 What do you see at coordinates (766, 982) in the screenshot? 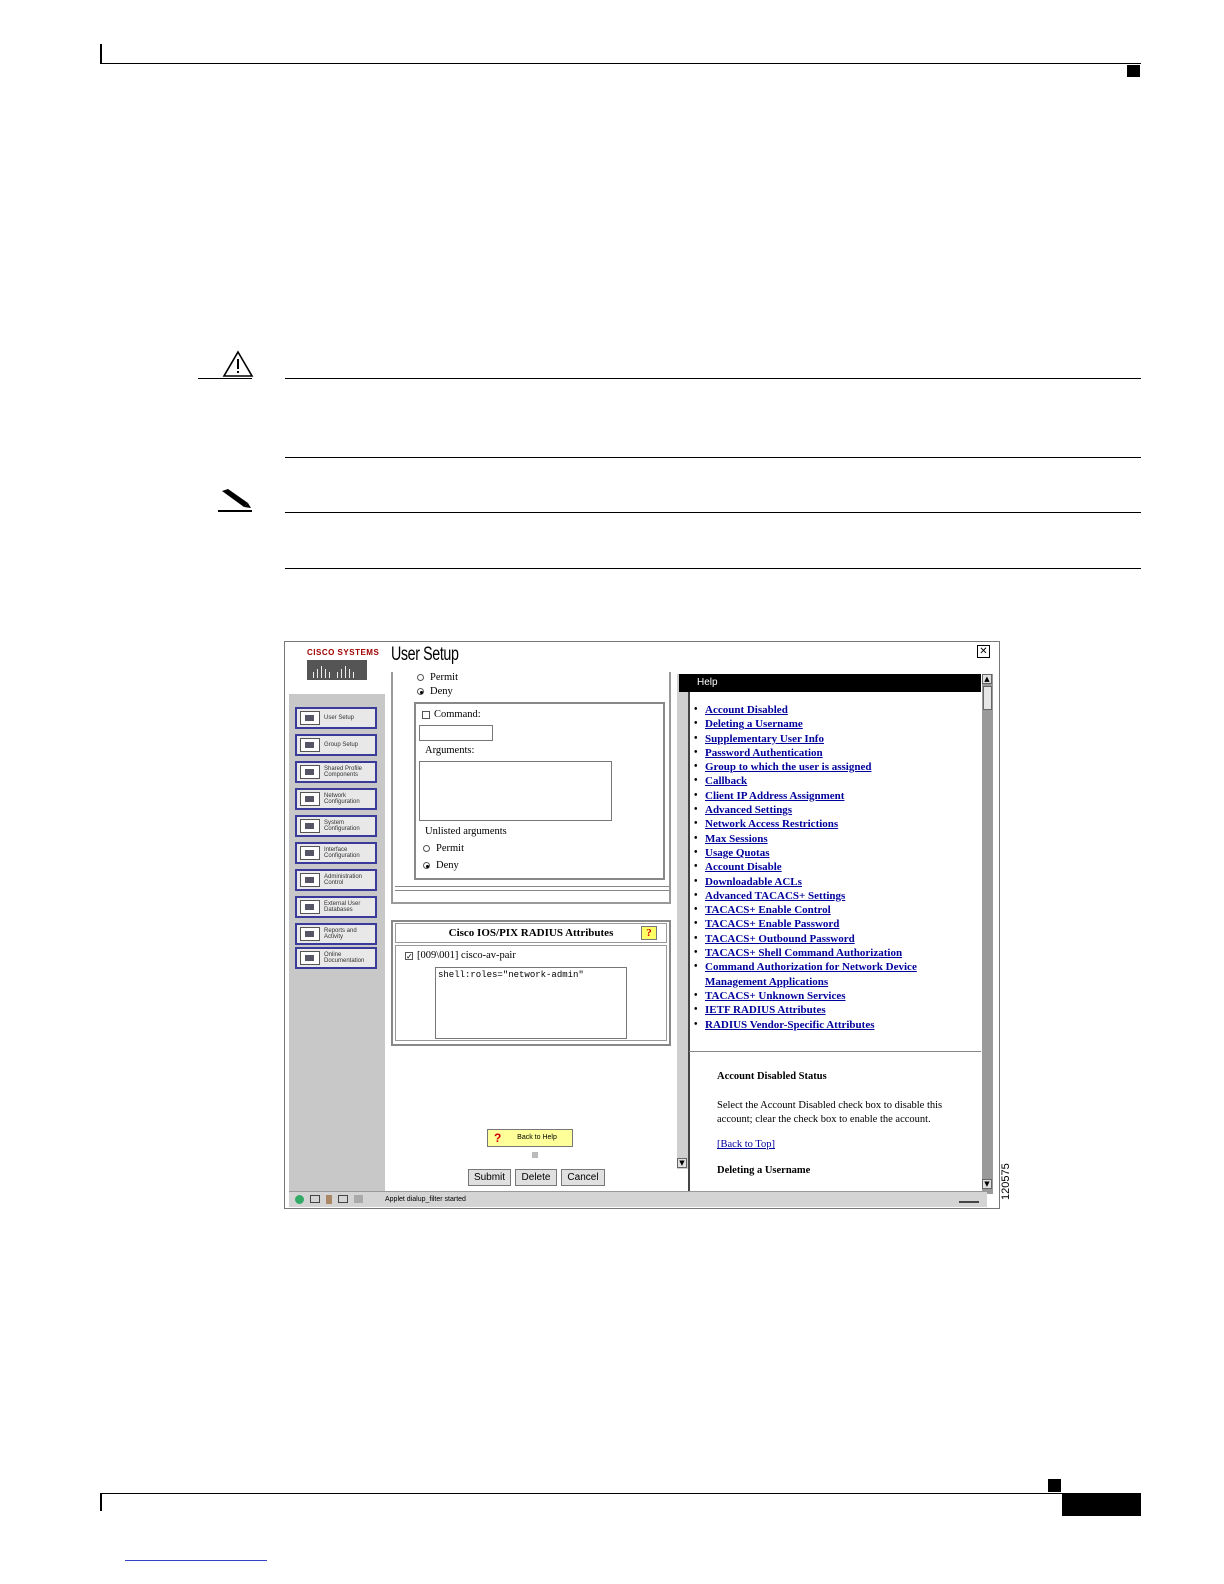
I see `help-link-text: Management Applications` at bounding box center [766, 982].